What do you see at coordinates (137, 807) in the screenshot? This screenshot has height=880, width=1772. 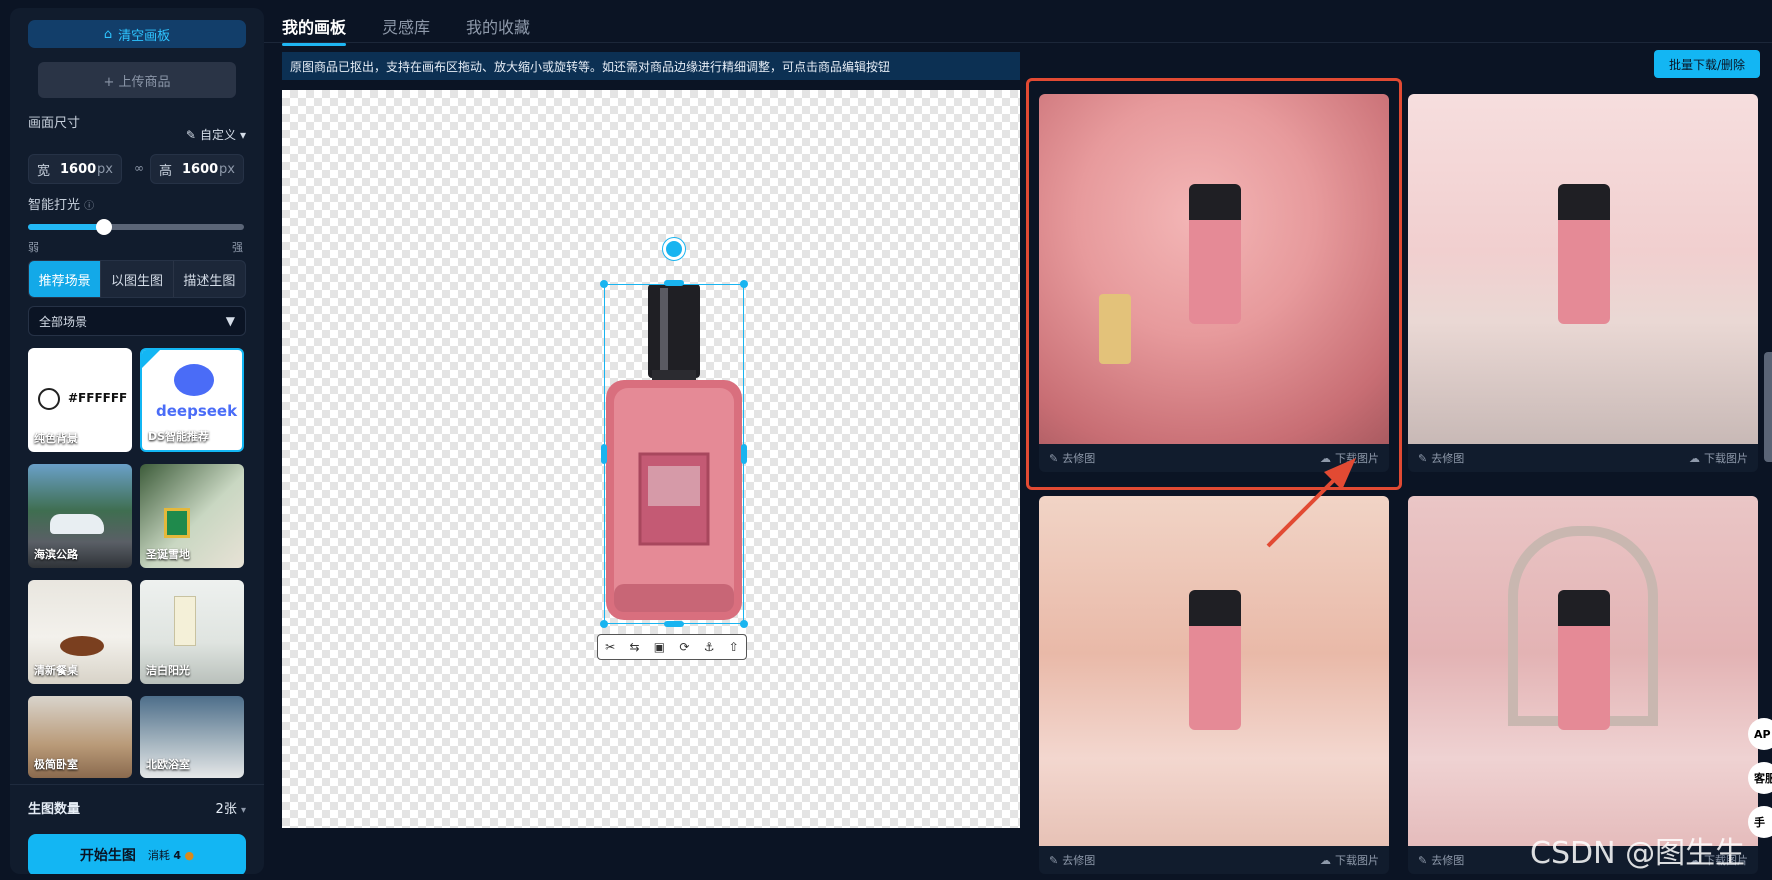 I see `image-count-row: 生图数量 2张 ▾` at bounding box center [137, 807].